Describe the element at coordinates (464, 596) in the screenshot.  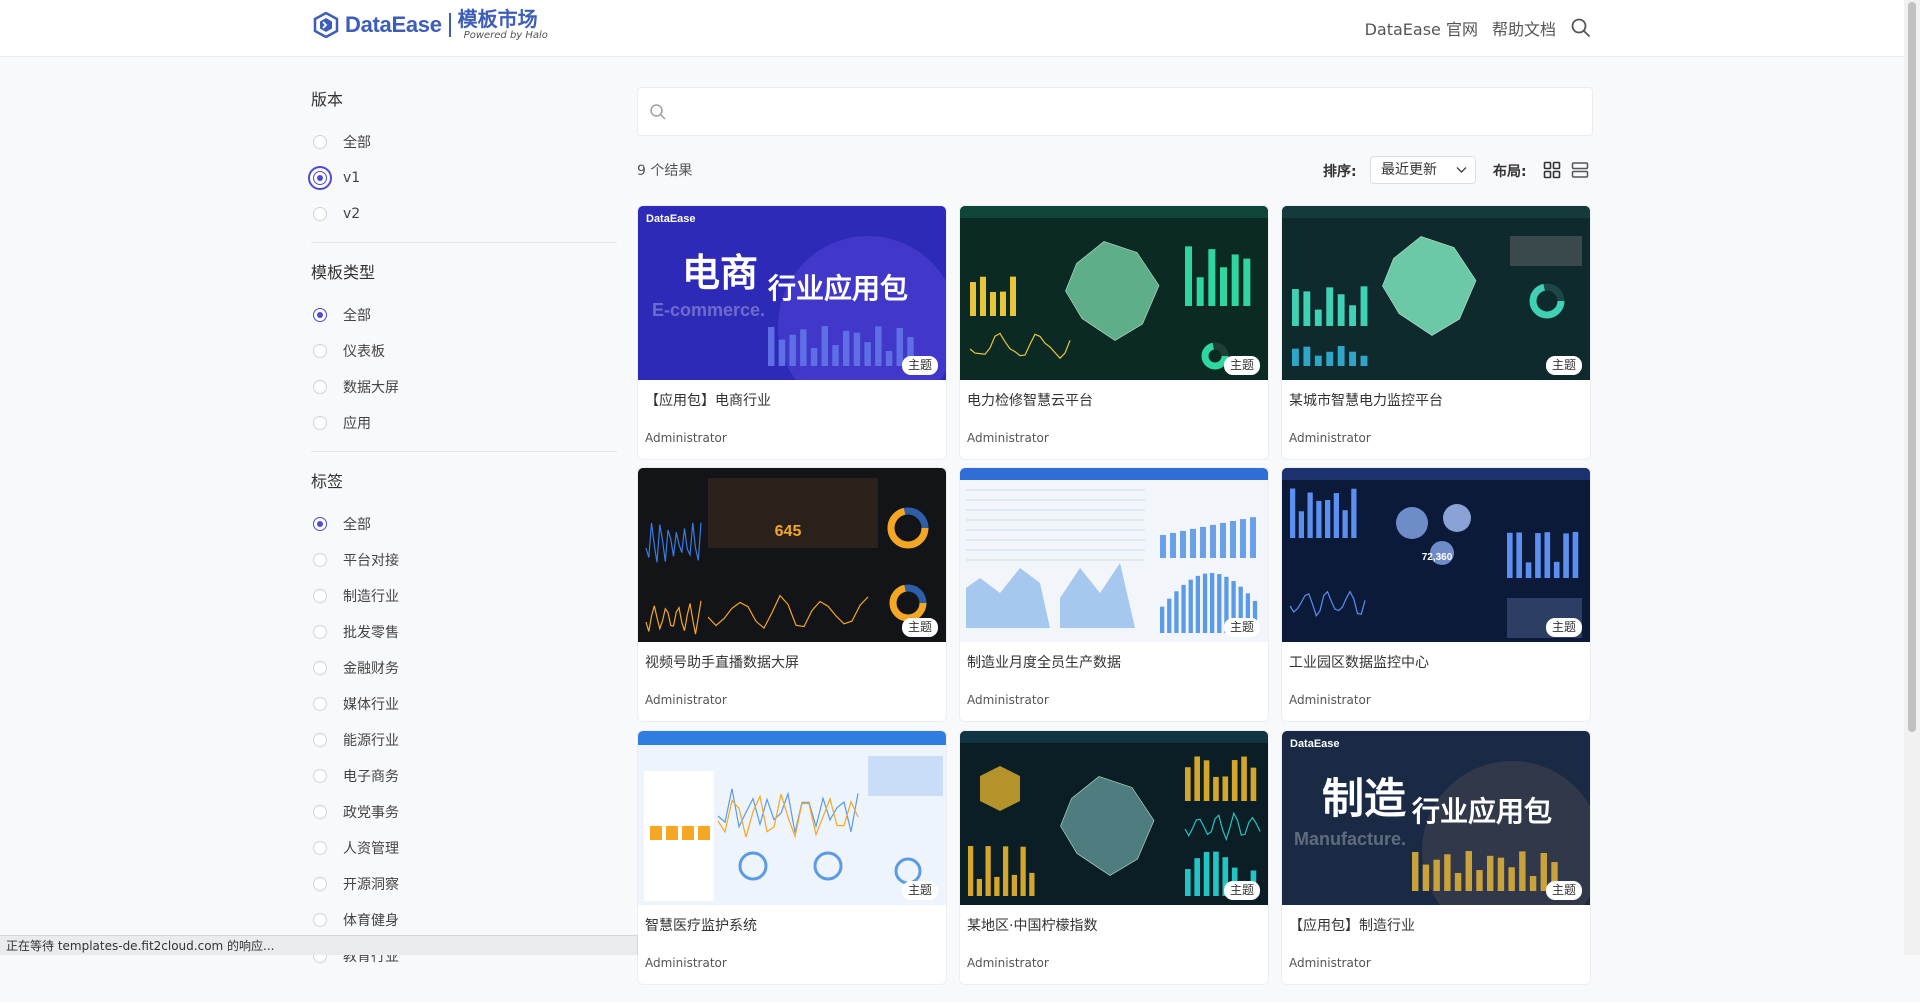
I see `filter-option: 制造行业` at that location.